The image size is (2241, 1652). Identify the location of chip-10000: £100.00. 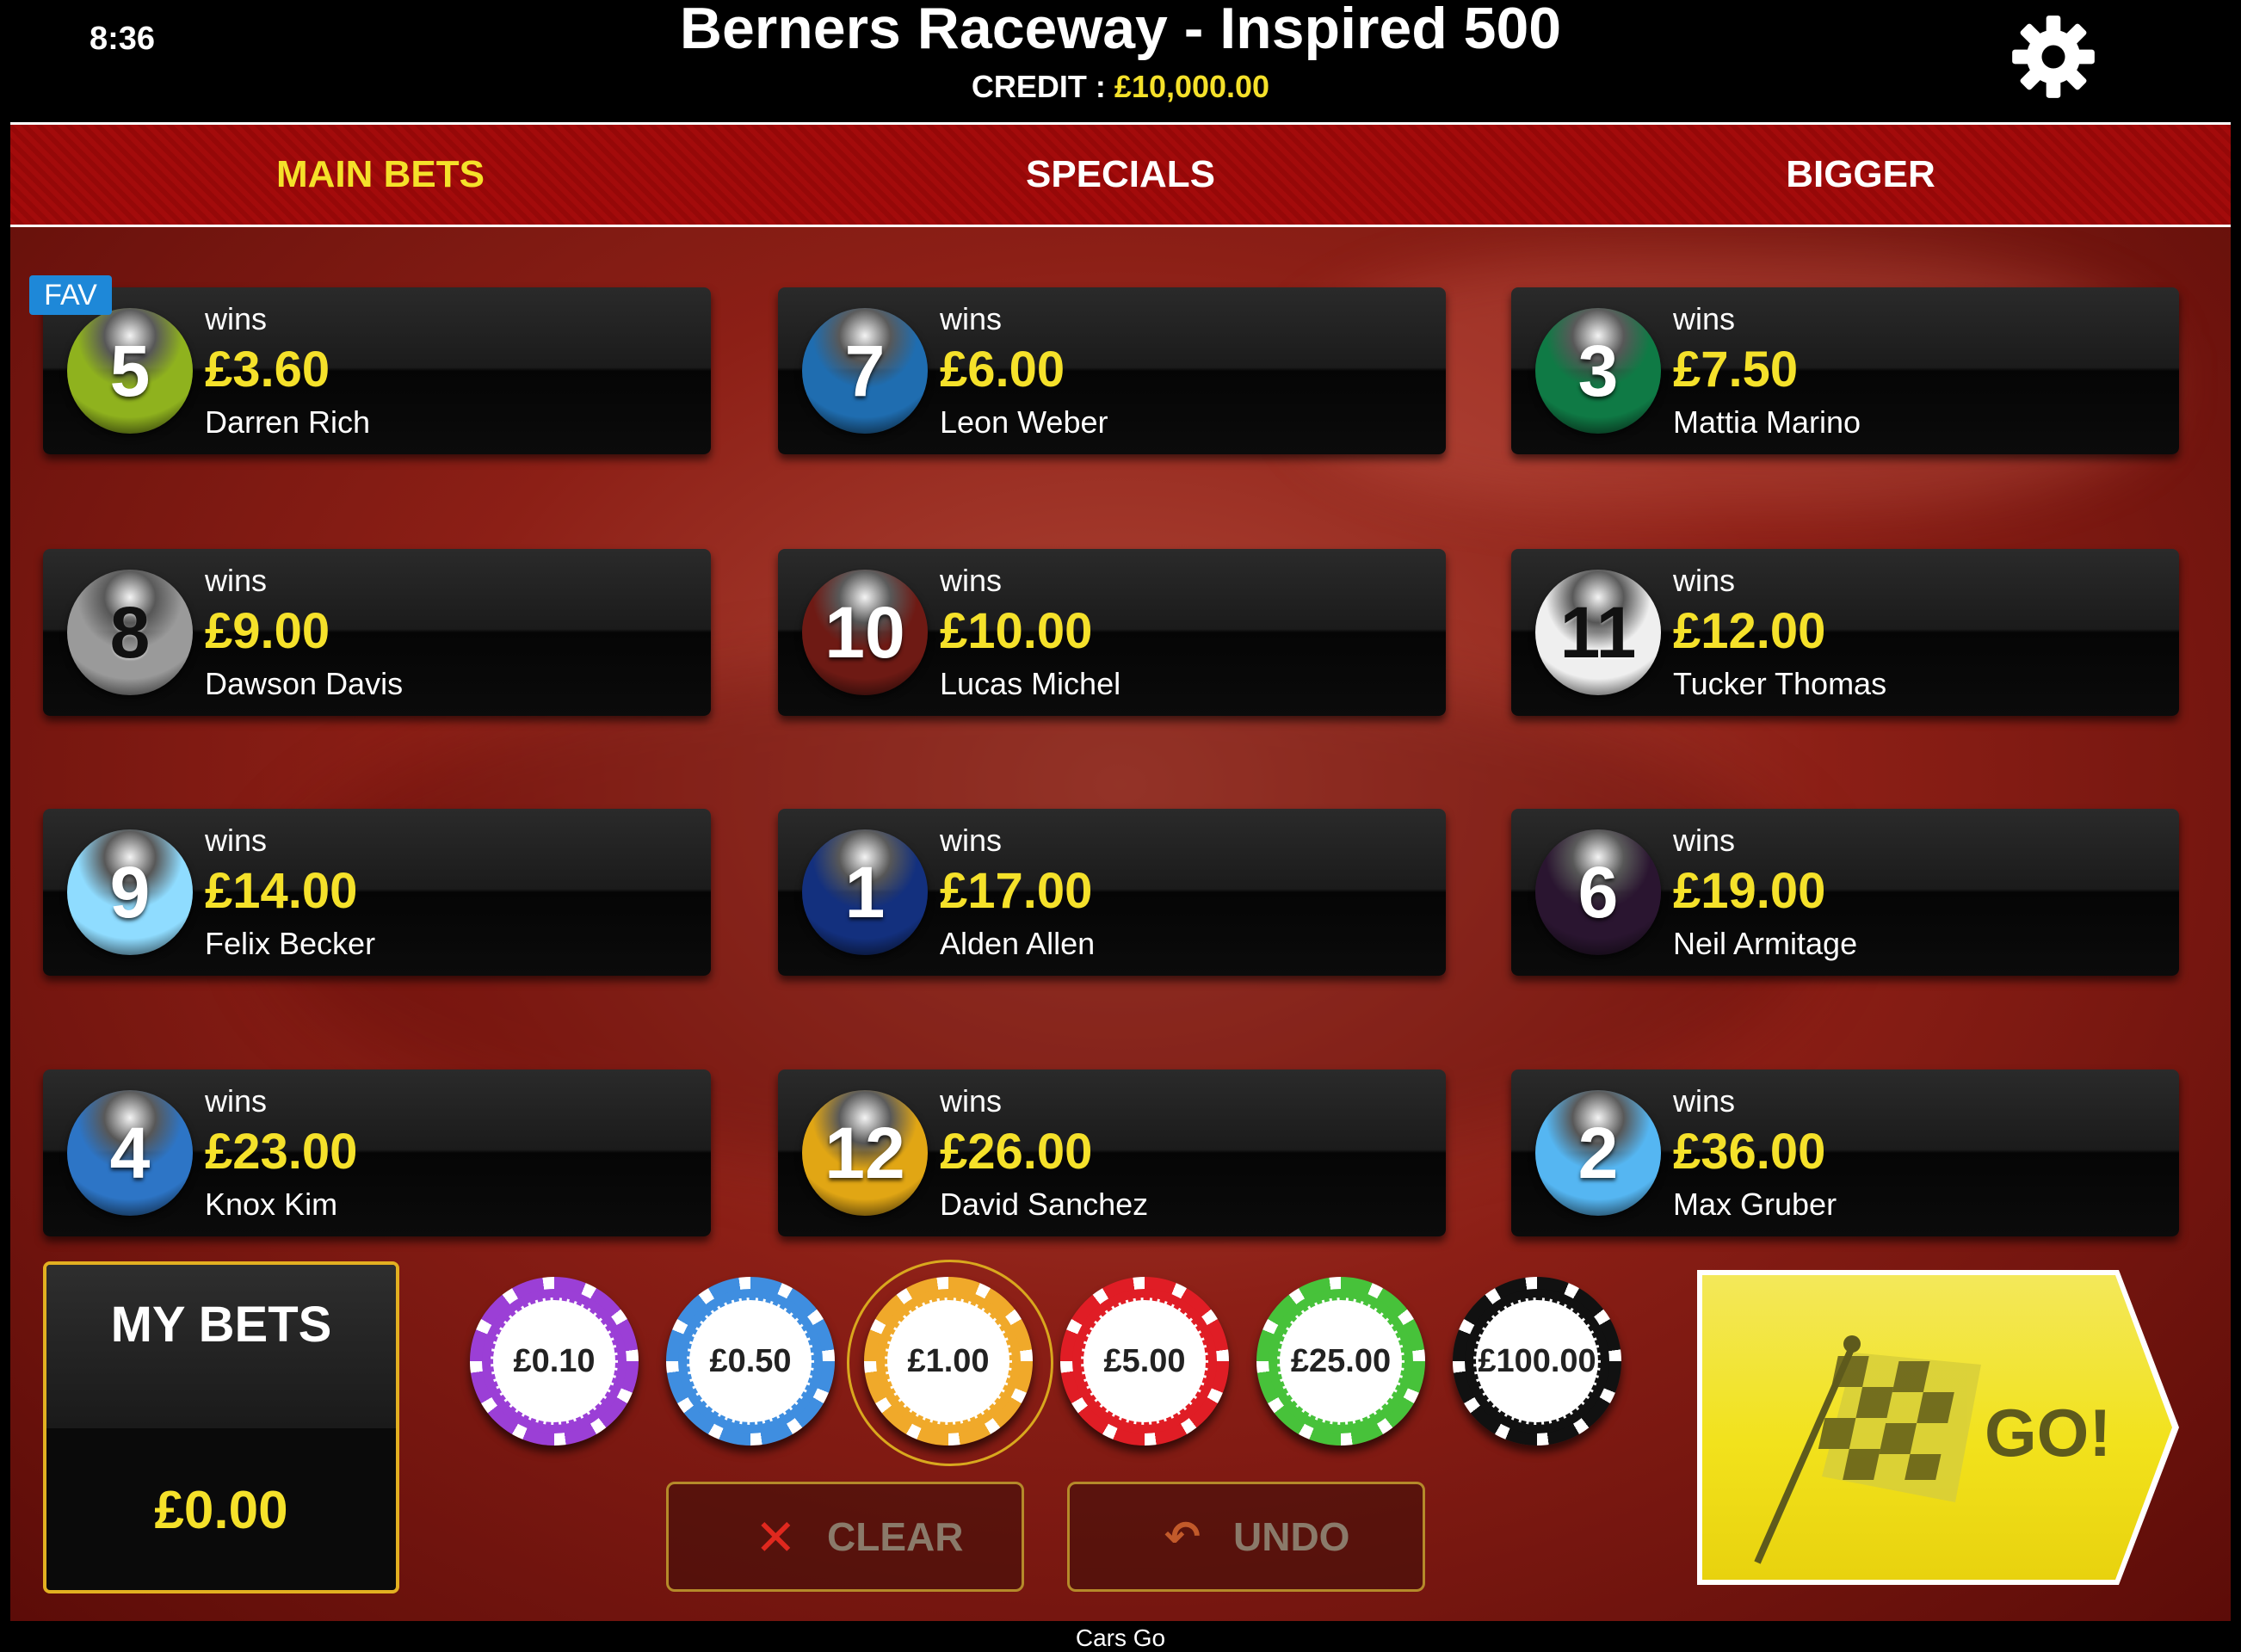
(1537, 1361).